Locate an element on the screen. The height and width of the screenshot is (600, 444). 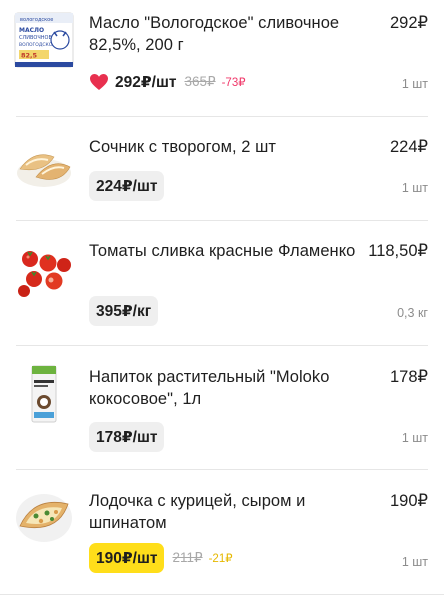
product-price: 190₽ is located at coordinates (408, 501).